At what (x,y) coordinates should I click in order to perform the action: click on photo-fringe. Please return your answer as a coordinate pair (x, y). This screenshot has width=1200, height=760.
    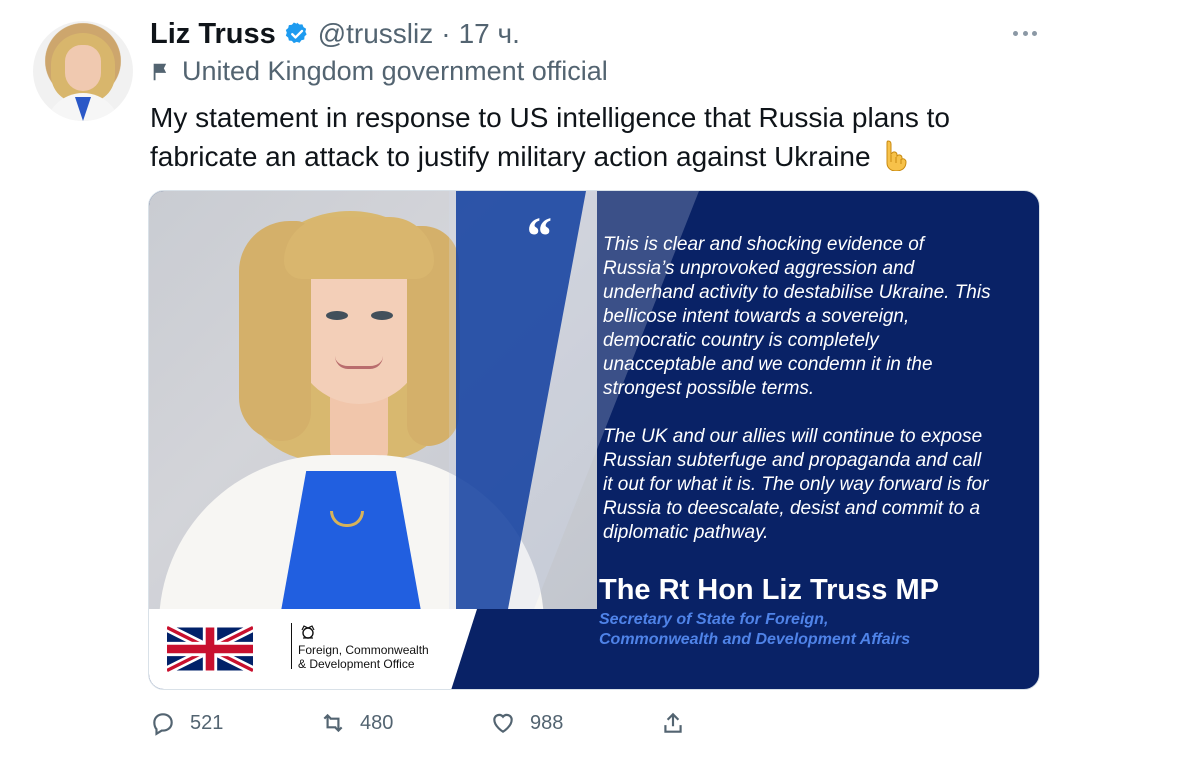
    Looking at the image, I should click on (359, 248).